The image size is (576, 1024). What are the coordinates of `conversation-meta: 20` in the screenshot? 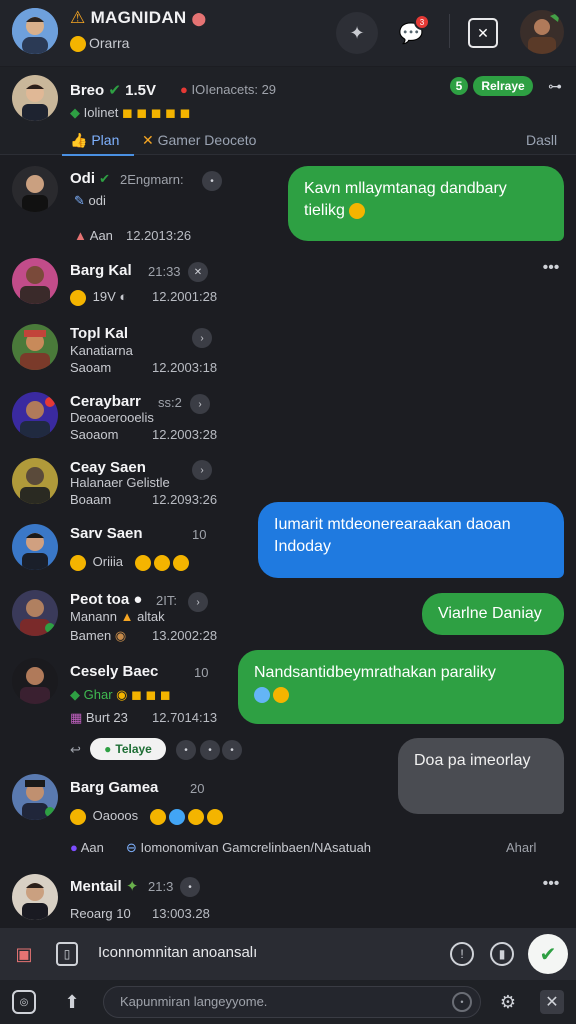 It's located at (197, 788).